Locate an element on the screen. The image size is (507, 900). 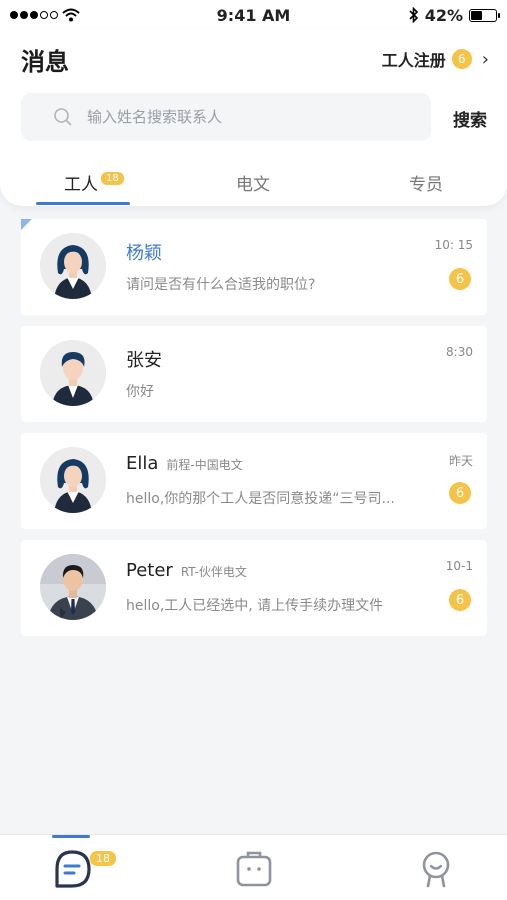
status-right: 42% is located at coordinates (454, 15).